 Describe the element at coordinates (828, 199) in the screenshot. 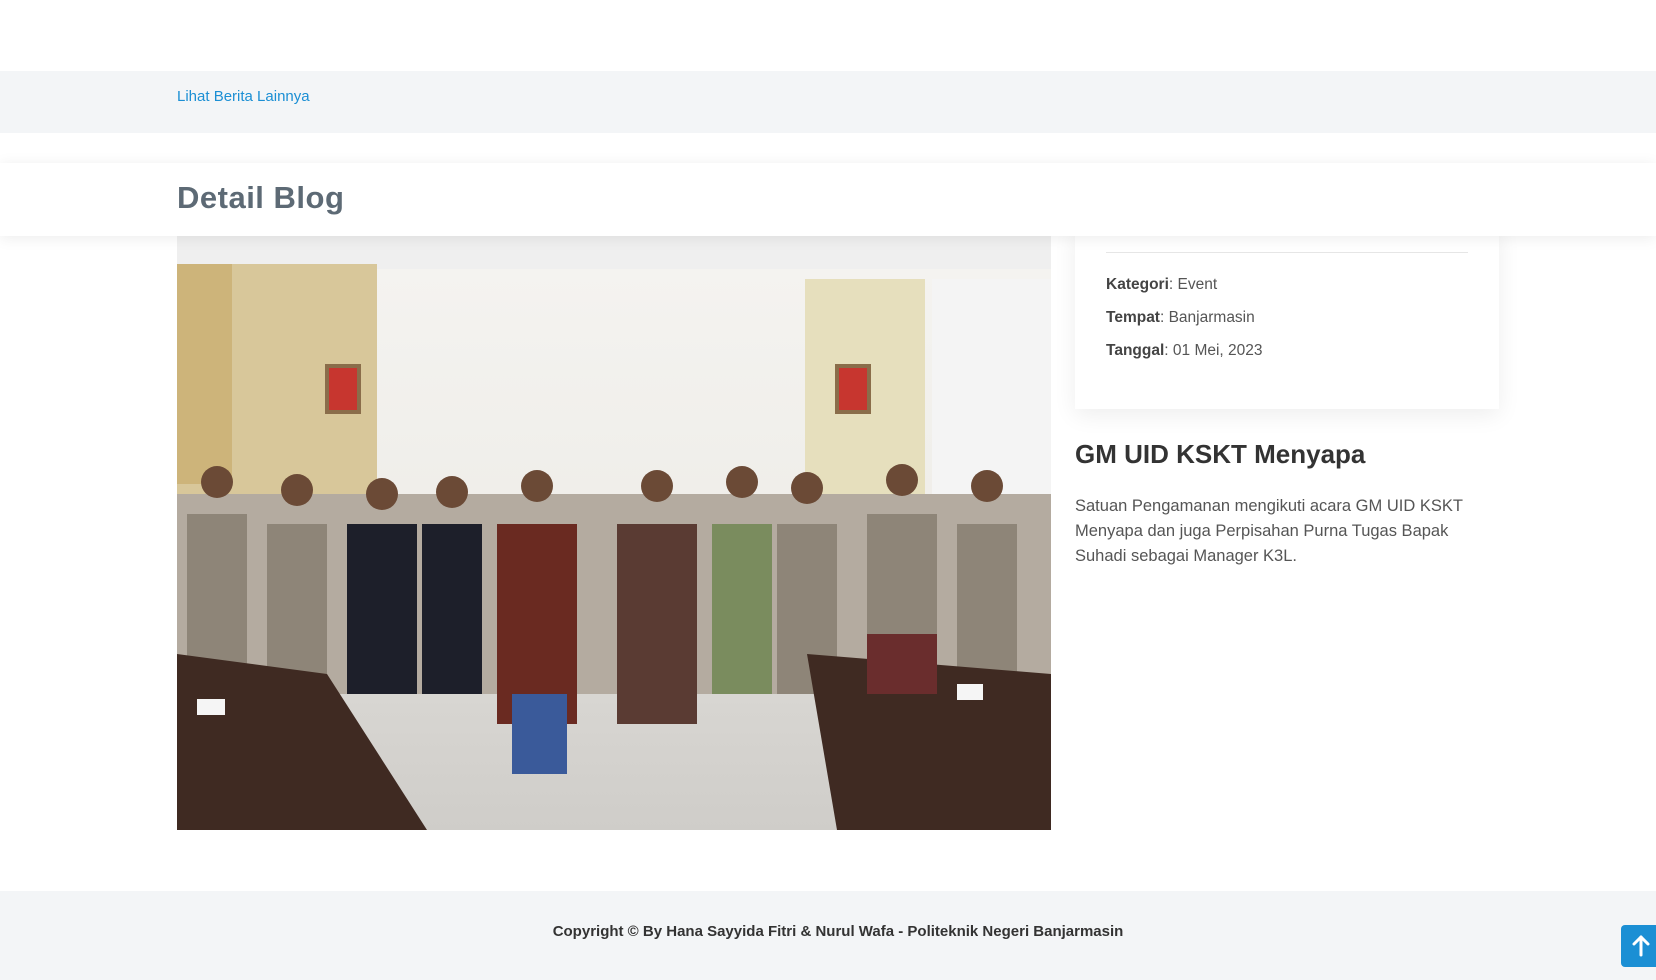

I see `detail-header: Detail Blog` at that location.